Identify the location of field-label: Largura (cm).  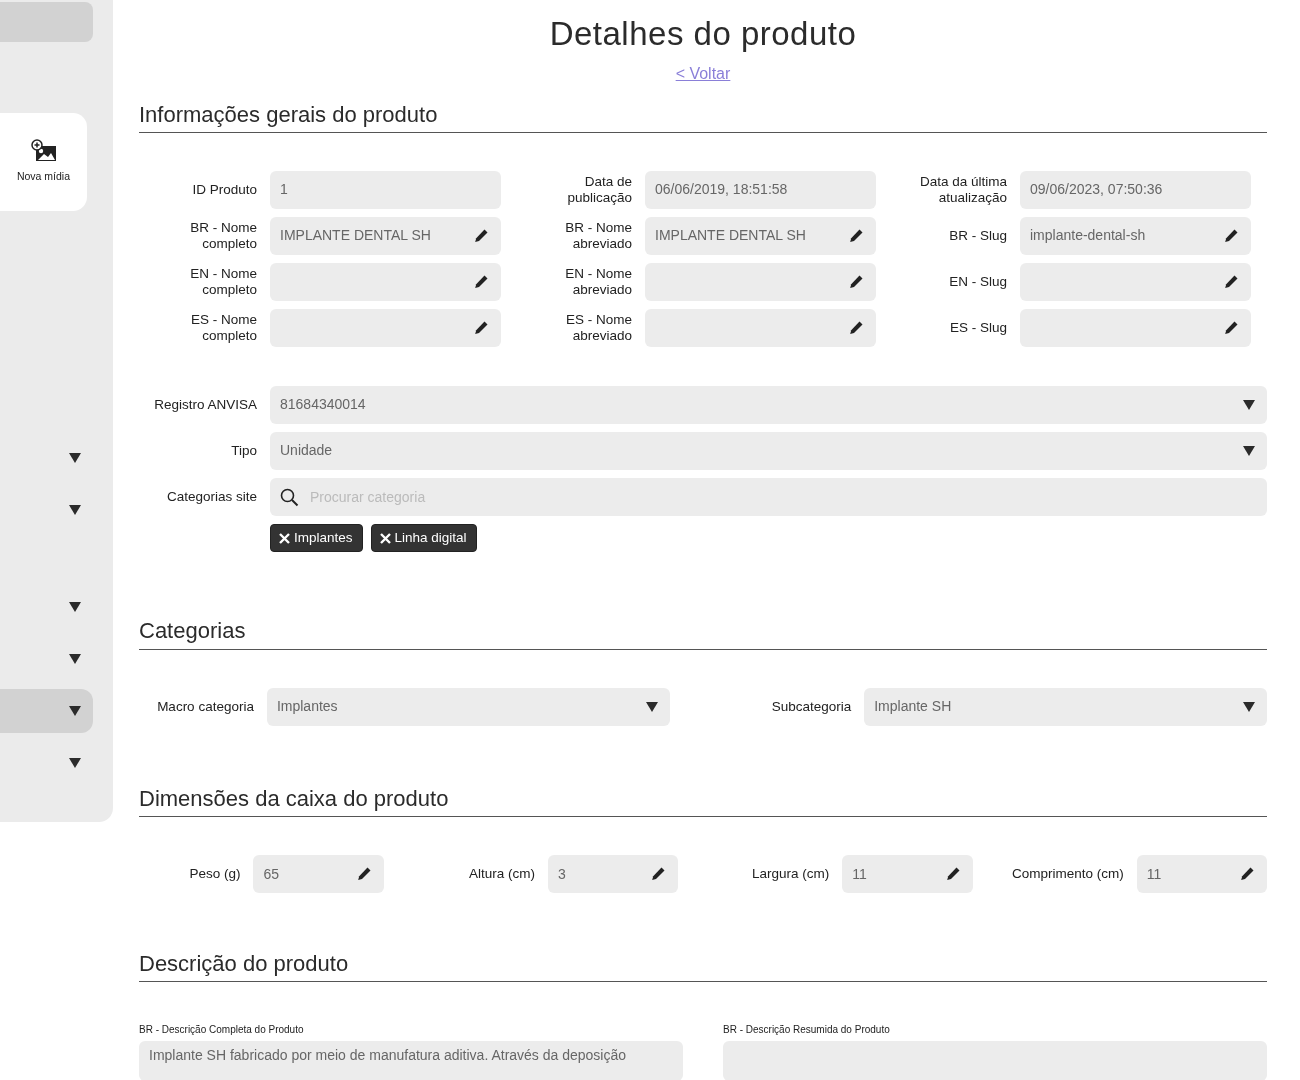
(790, 874).